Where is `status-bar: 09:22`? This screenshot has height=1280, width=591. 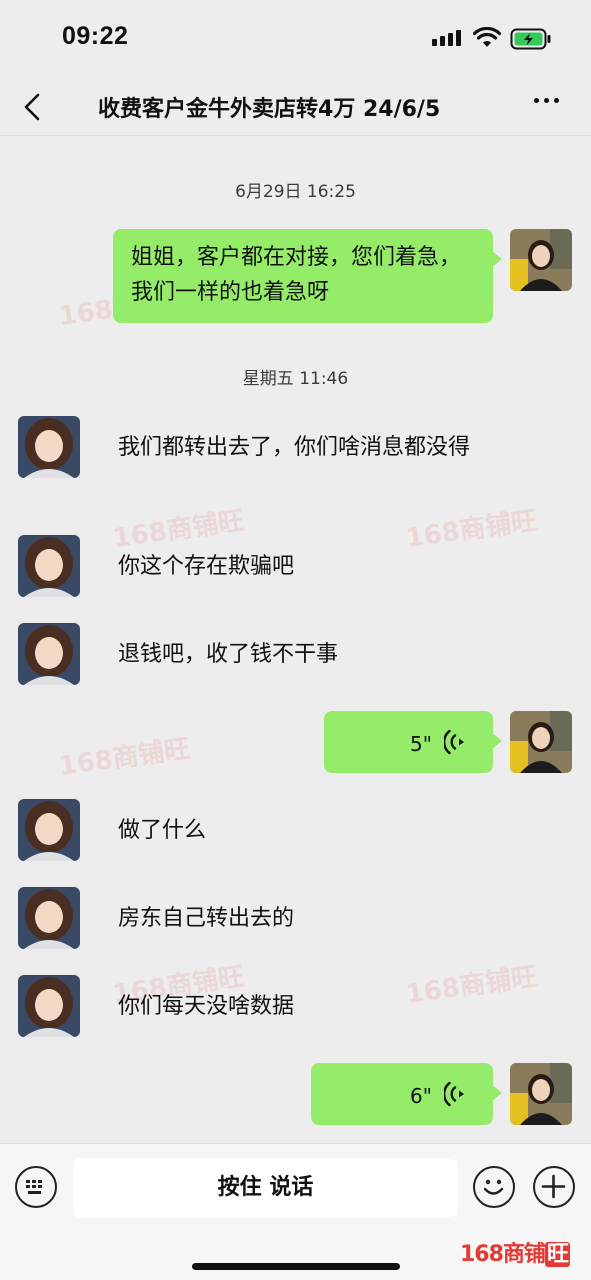
status-bar: 09:22 is located at coordinates (295, 39).